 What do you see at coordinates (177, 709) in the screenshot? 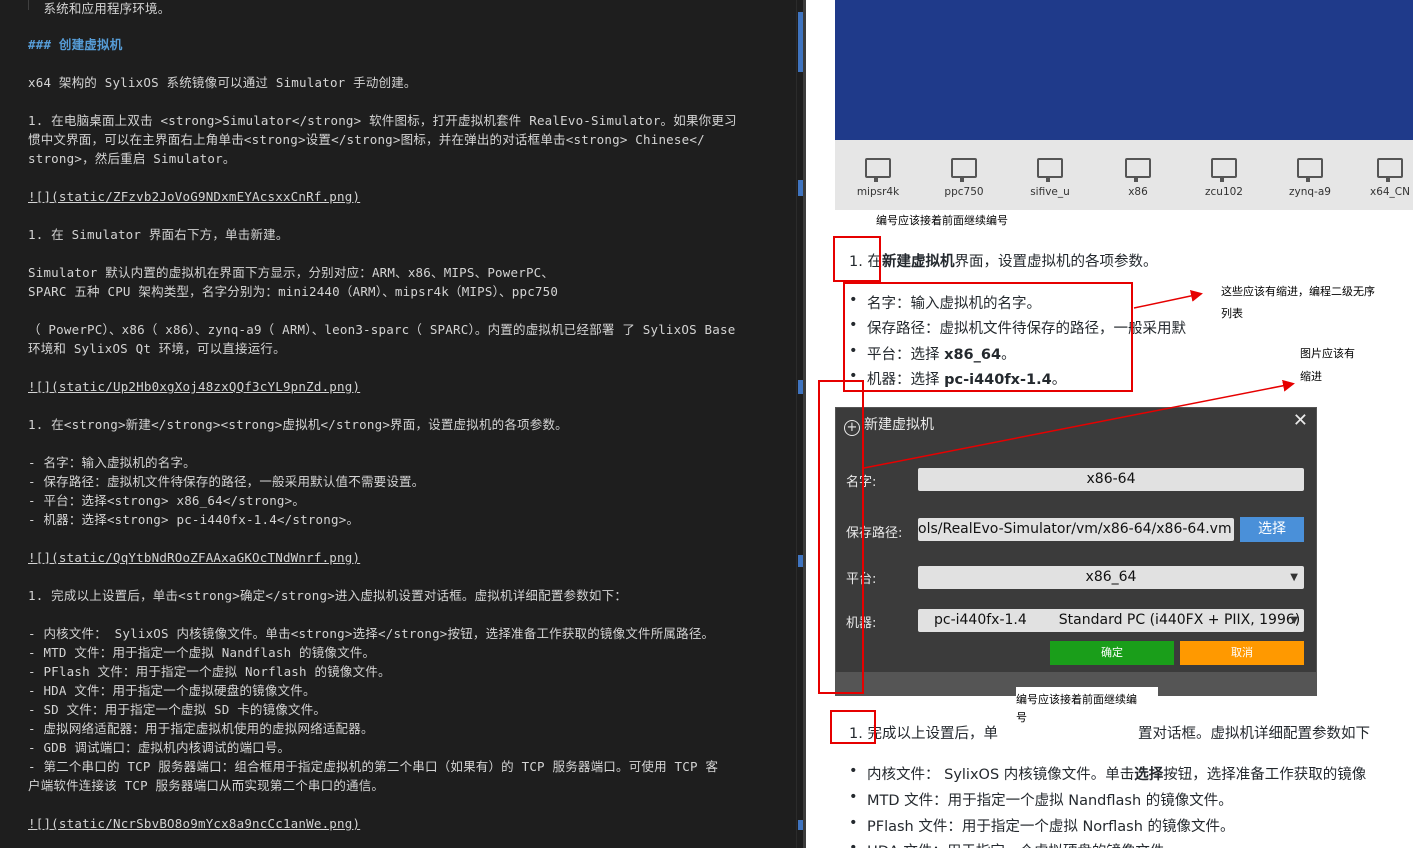
I see `editor-line: - SD 文件：用于指定一个虚拟 SD 卡的镜像文件。` at bounding box center [177, 709].